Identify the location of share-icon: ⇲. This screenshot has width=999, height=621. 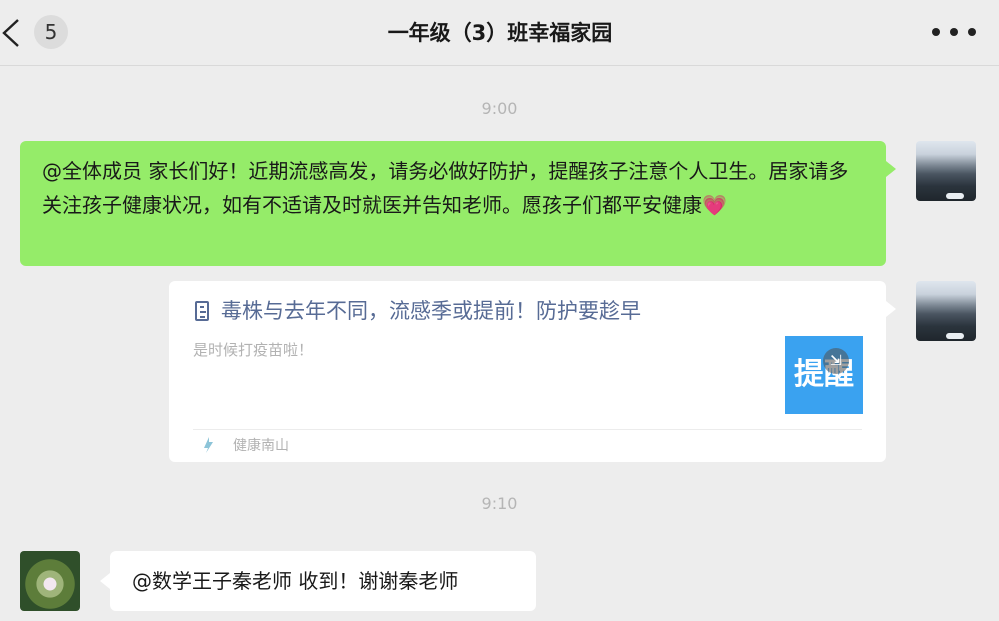
(836, 361).